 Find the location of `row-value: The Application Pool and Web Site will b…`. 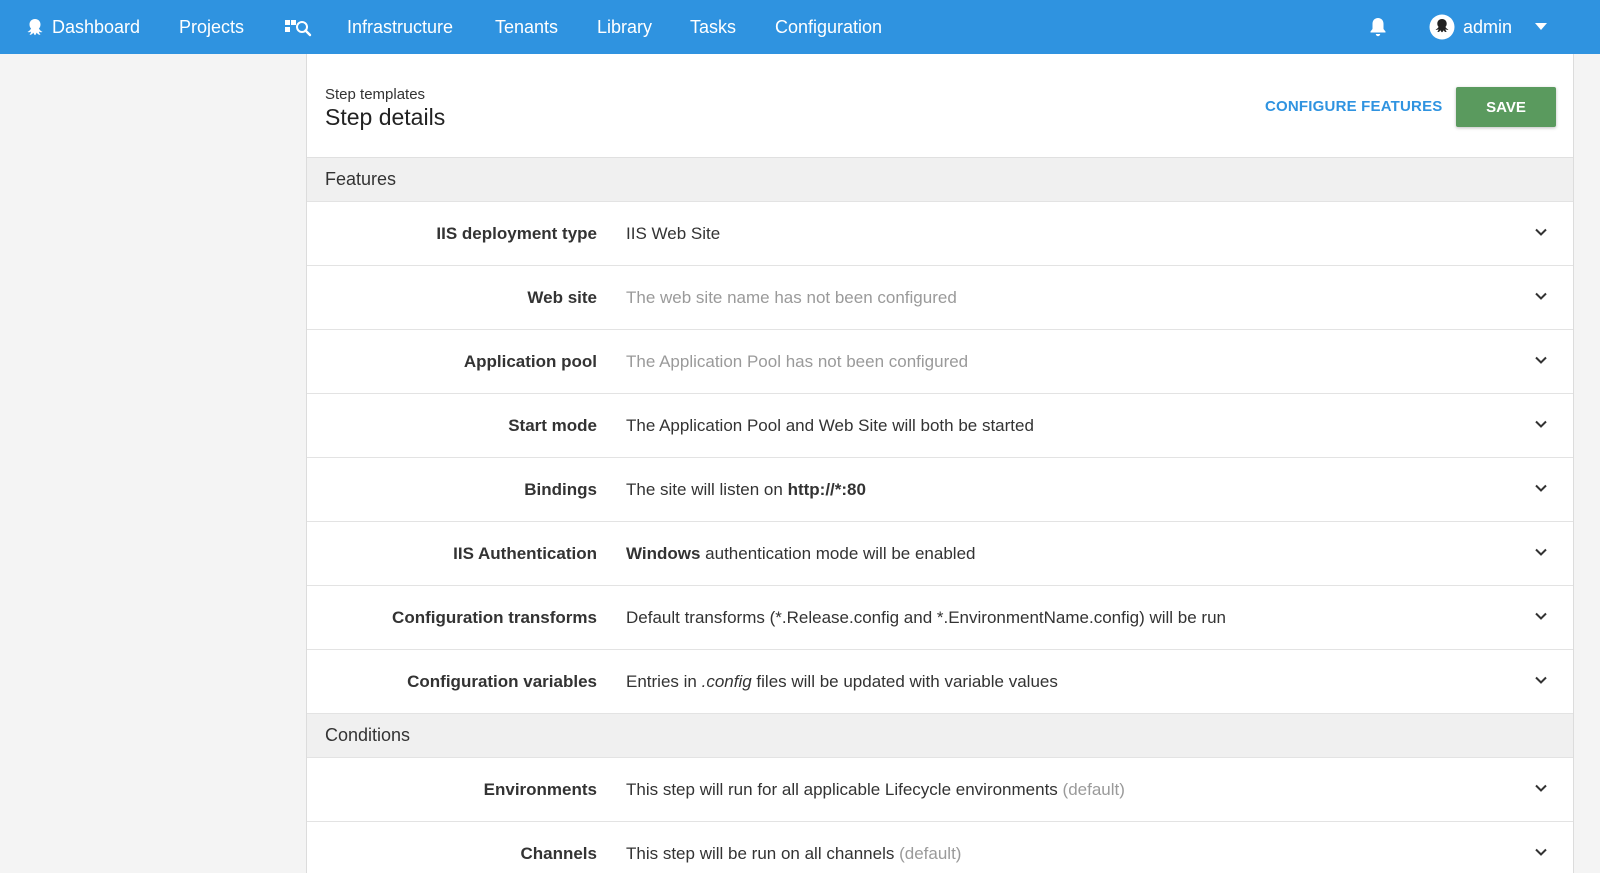

row-value: The Application Pool and Web Site will b… is located at coordinates (830, 425).